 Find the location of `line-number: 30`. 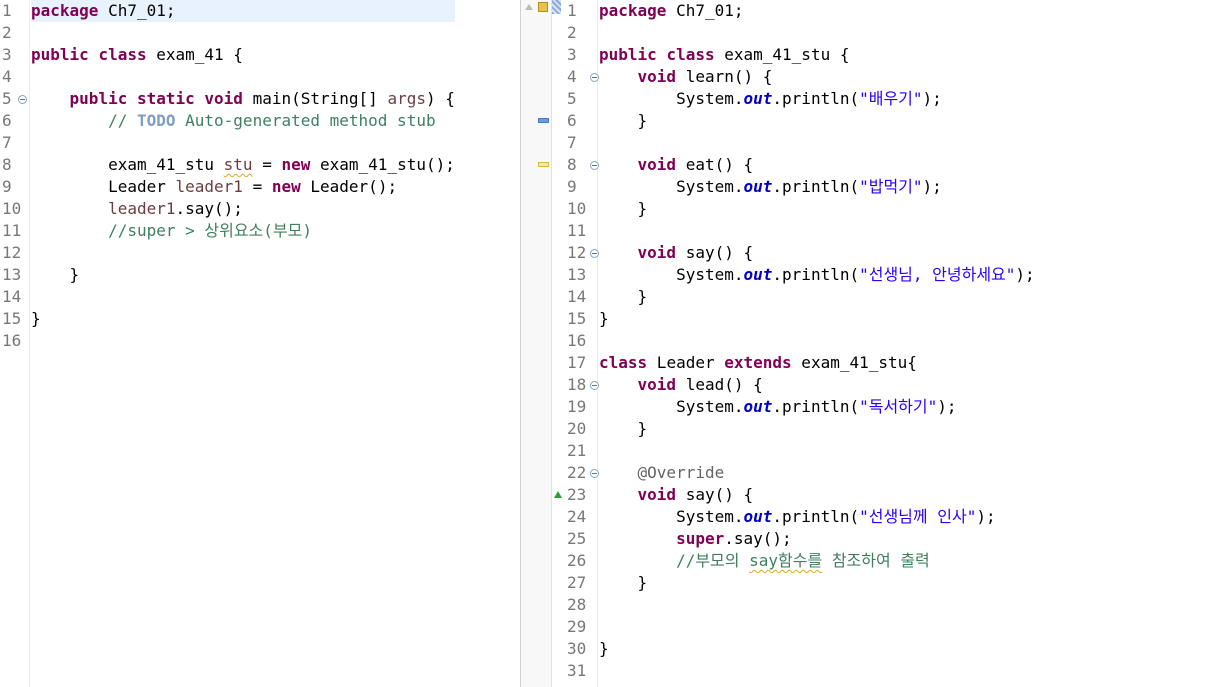

line-number: 30 is located at coordinates (577, 648).